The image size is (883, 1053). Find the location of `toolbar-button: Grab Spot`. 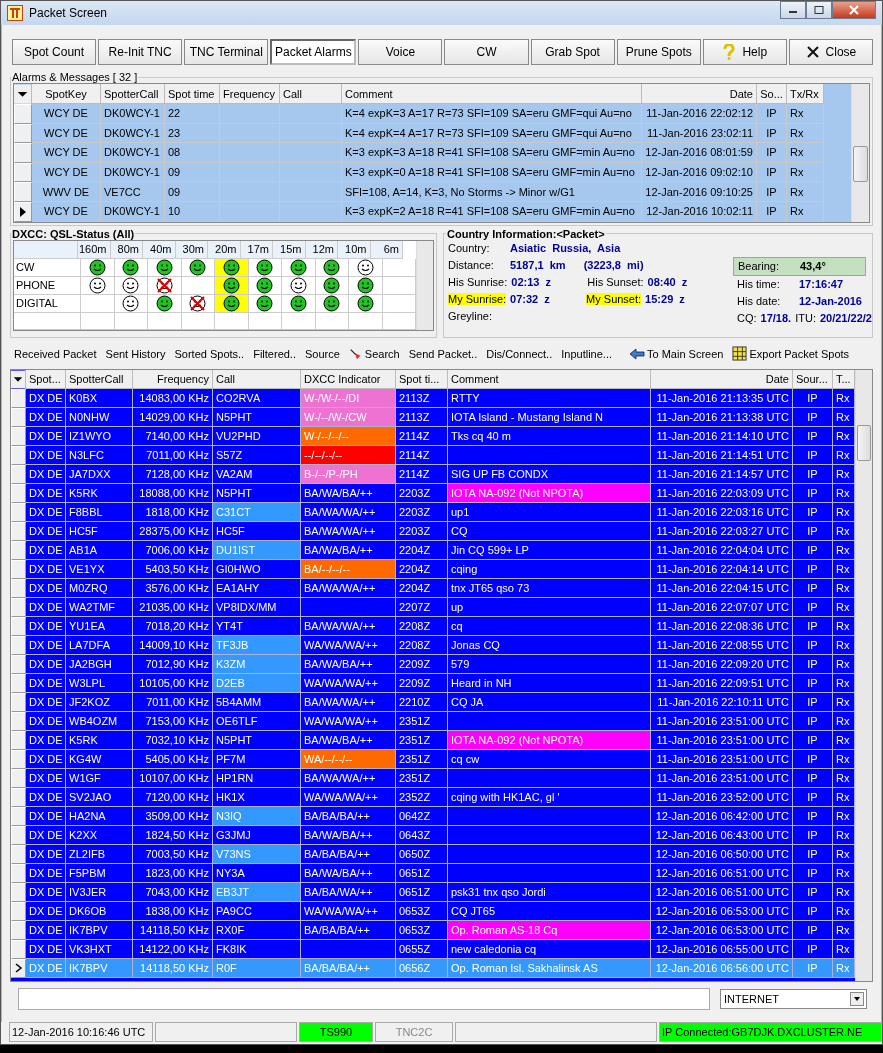

toolbar-button: Grab Spot is located at coordinates (572, 52).